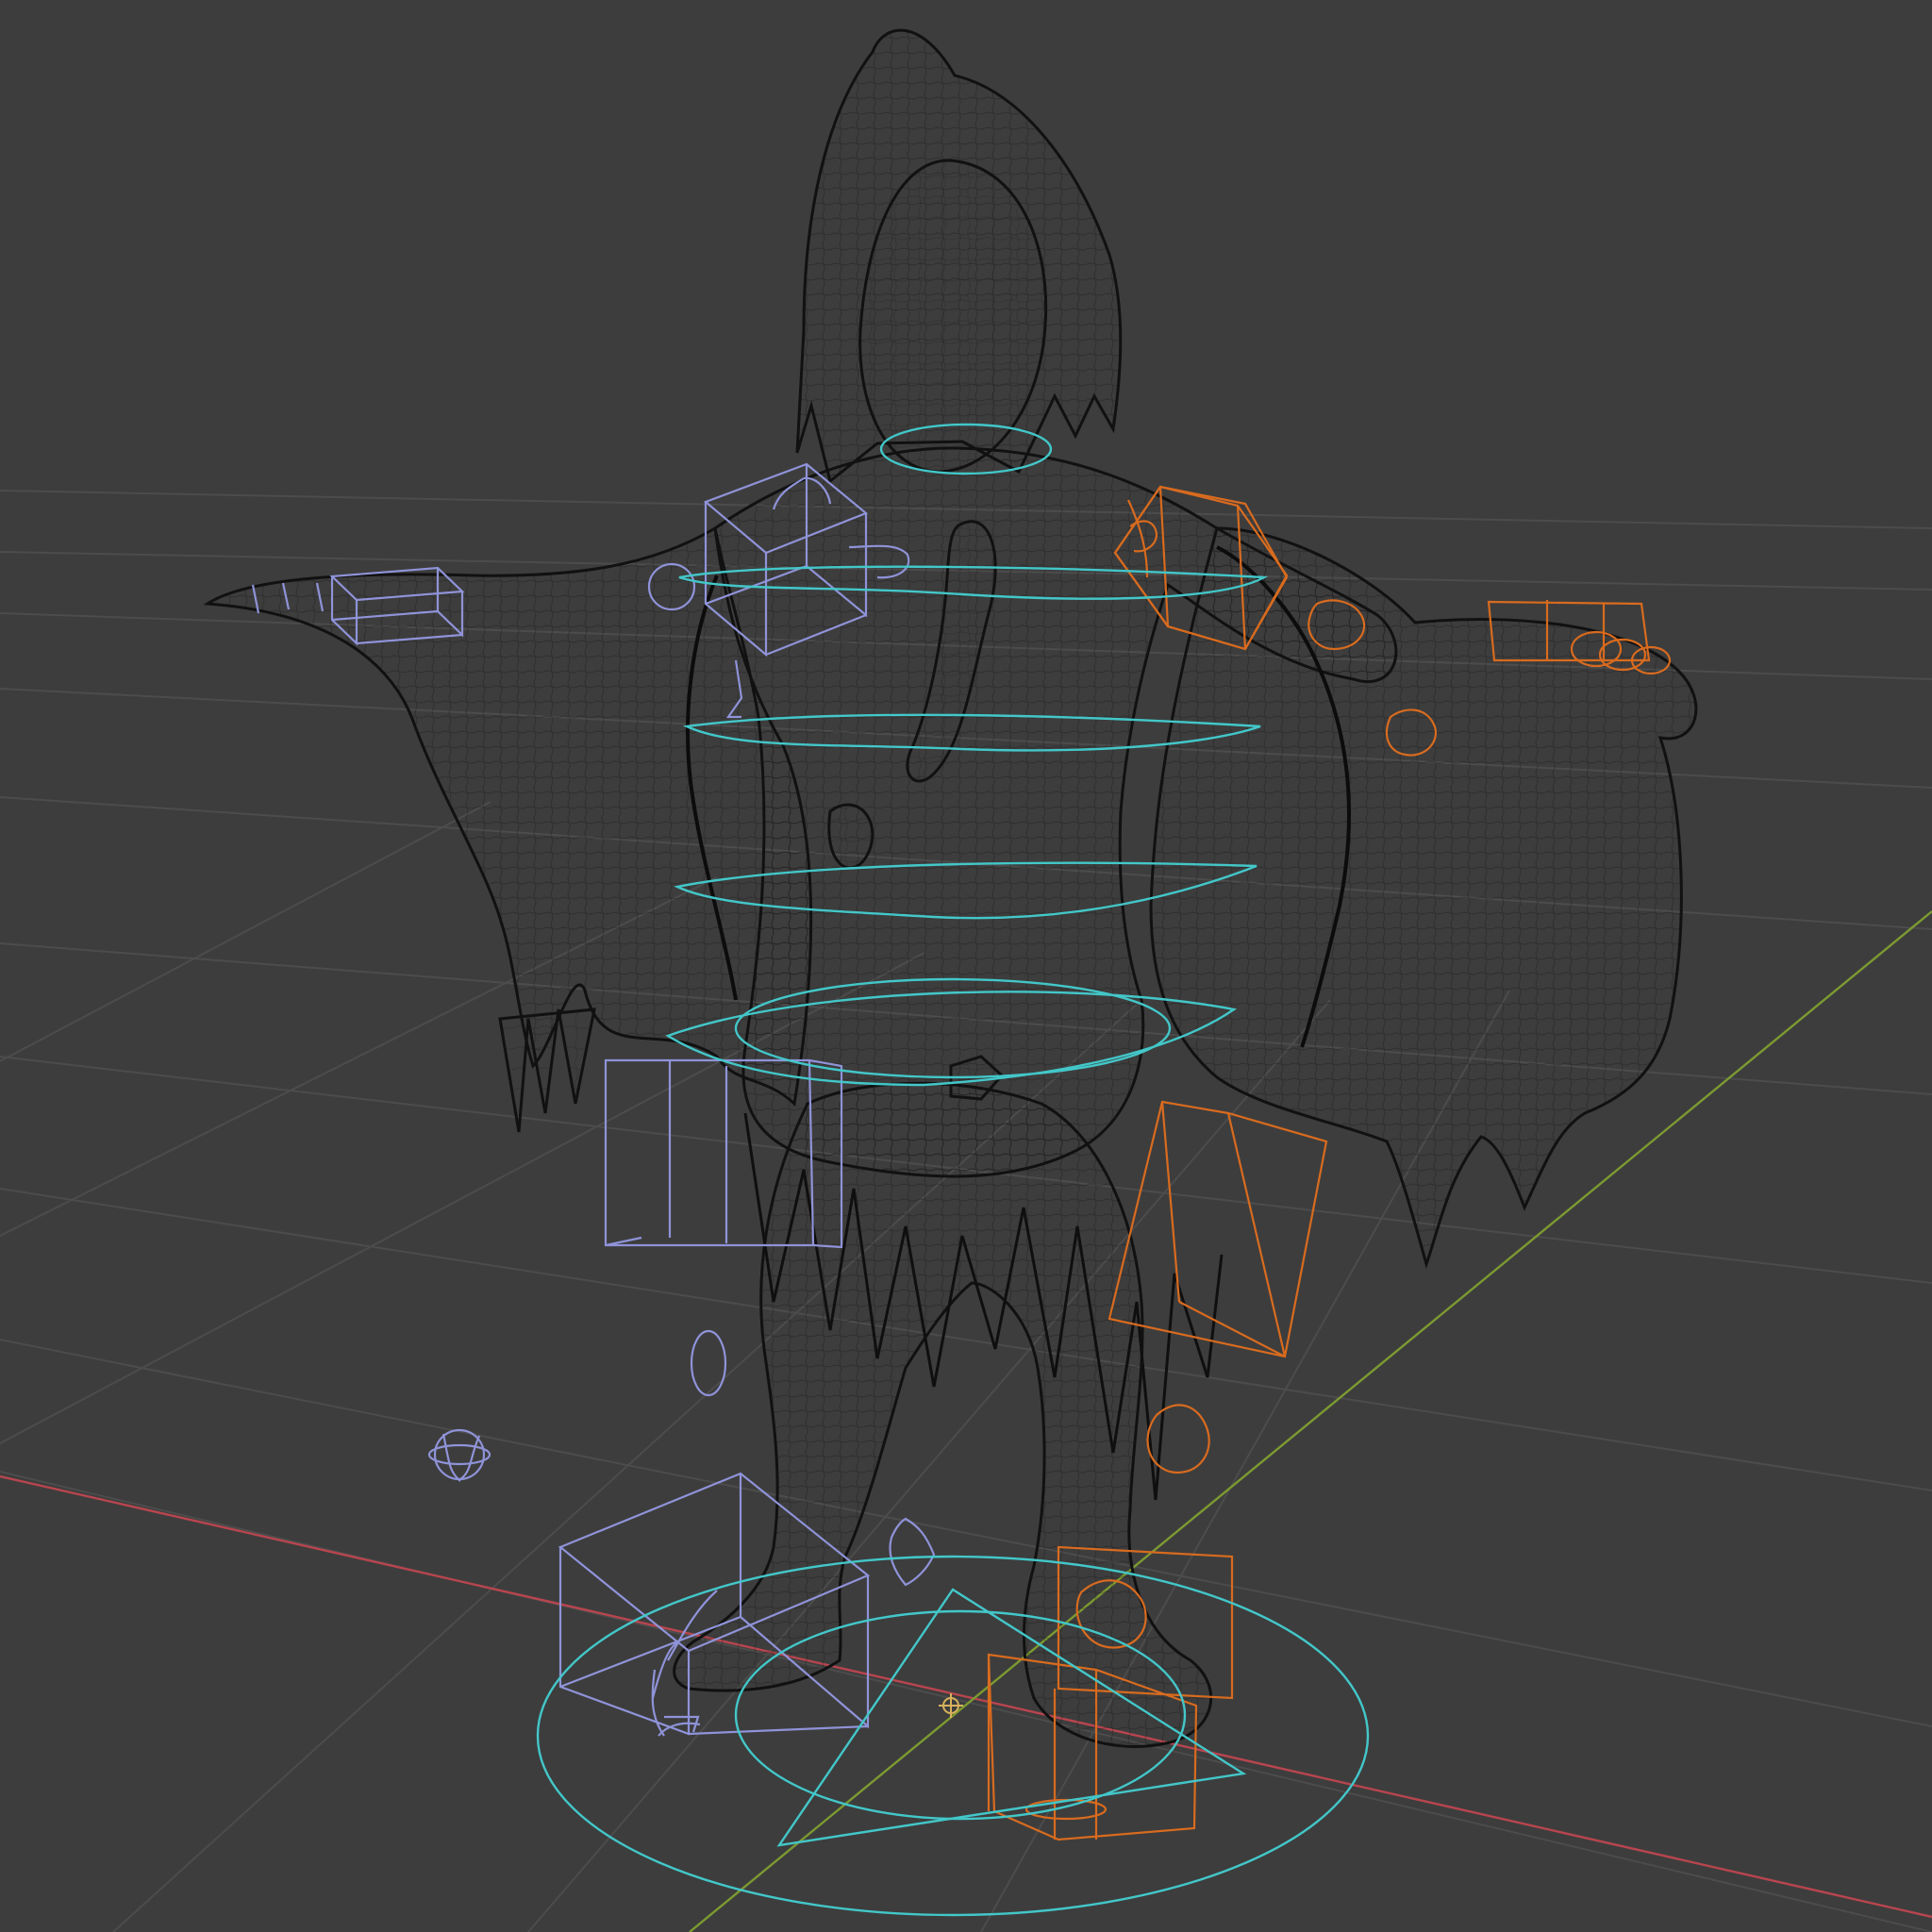  Describe the element at coordinates (459, 1454) in the screenshot. I see `left-pole-target-sphere` at that location.